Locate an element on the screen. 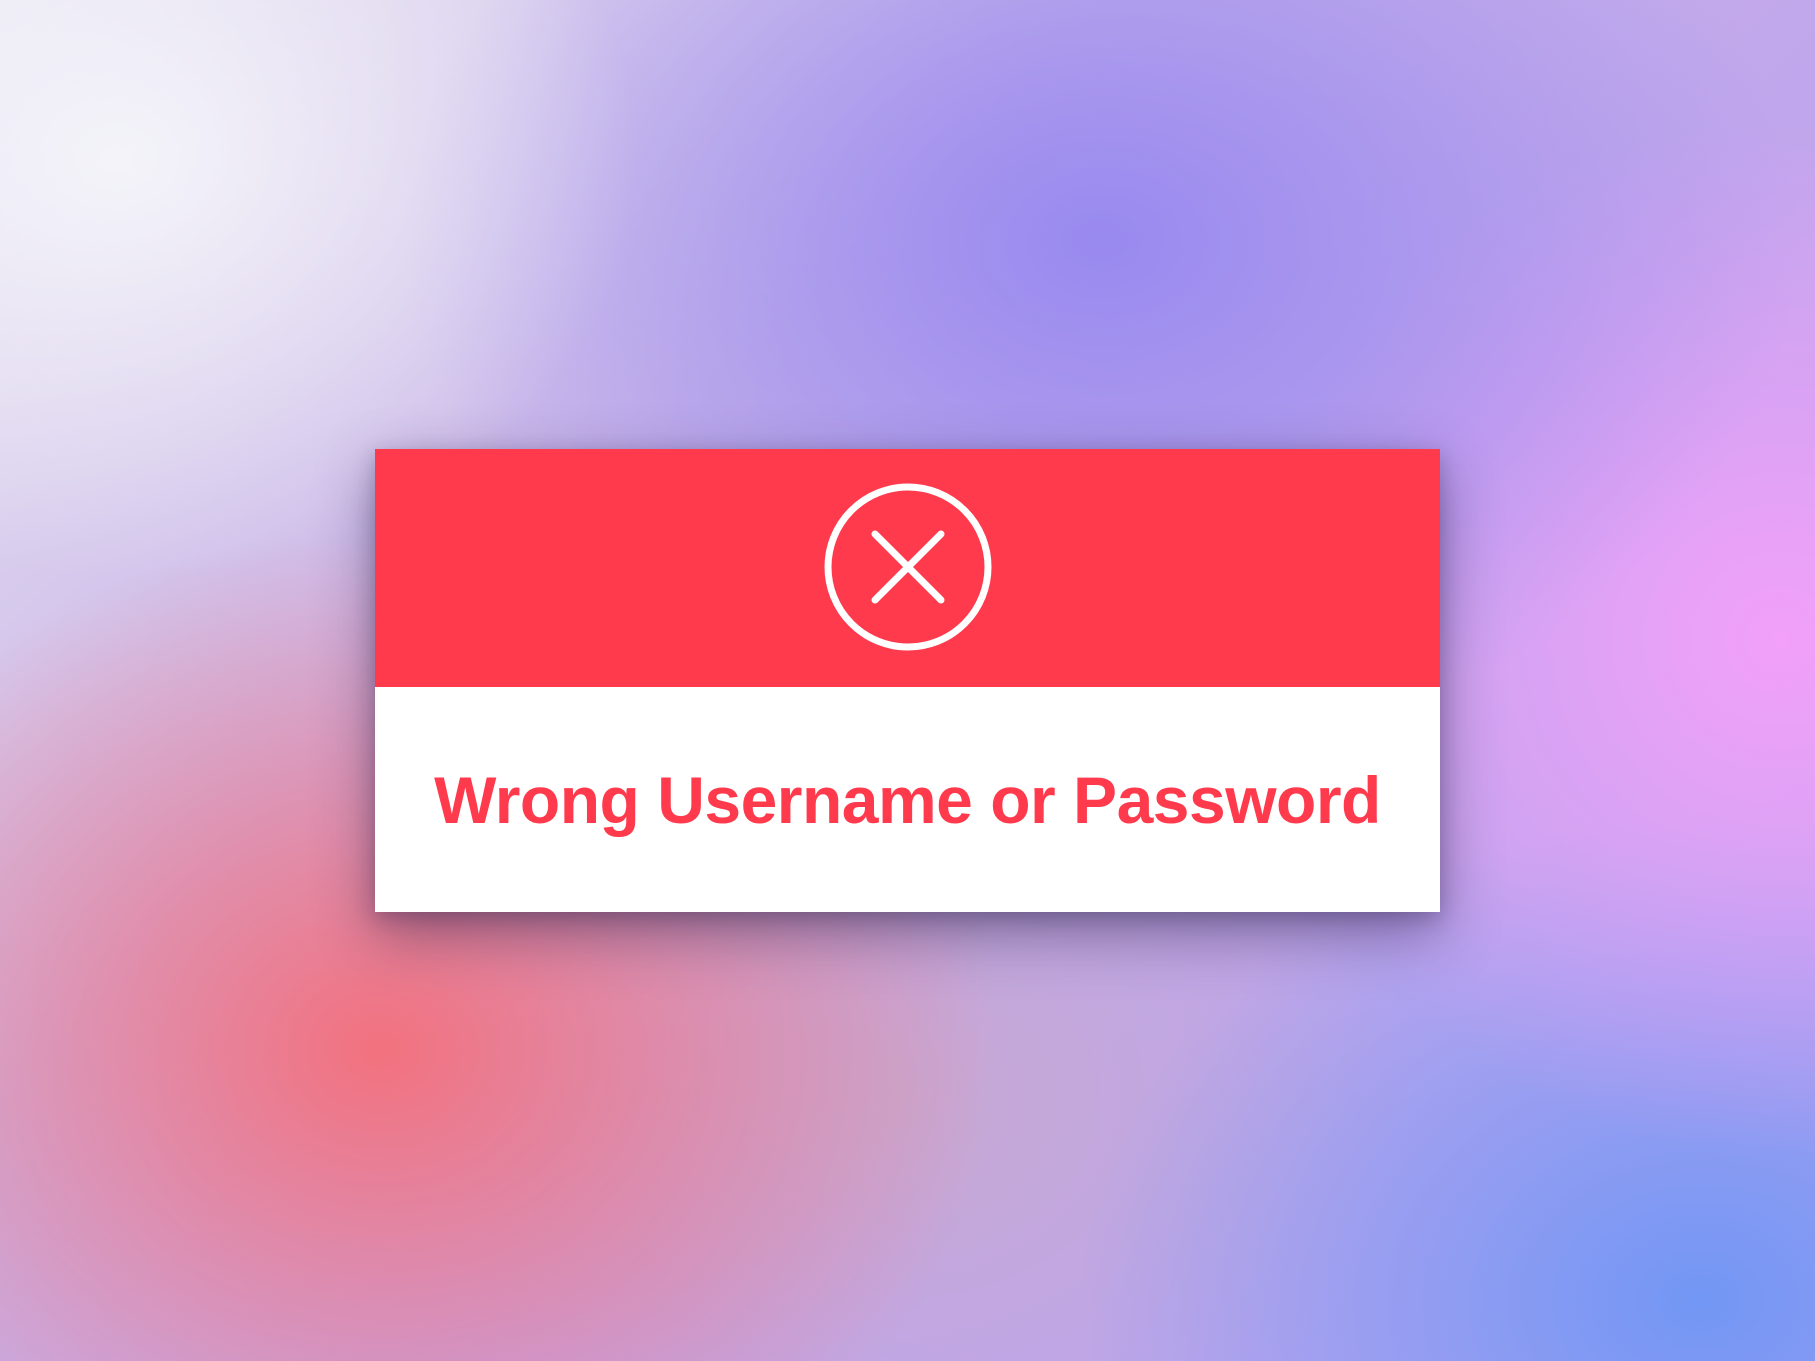 The height and width of the screenshot is (1361, 1815). dialog-header is located at coordinates (907, 568).